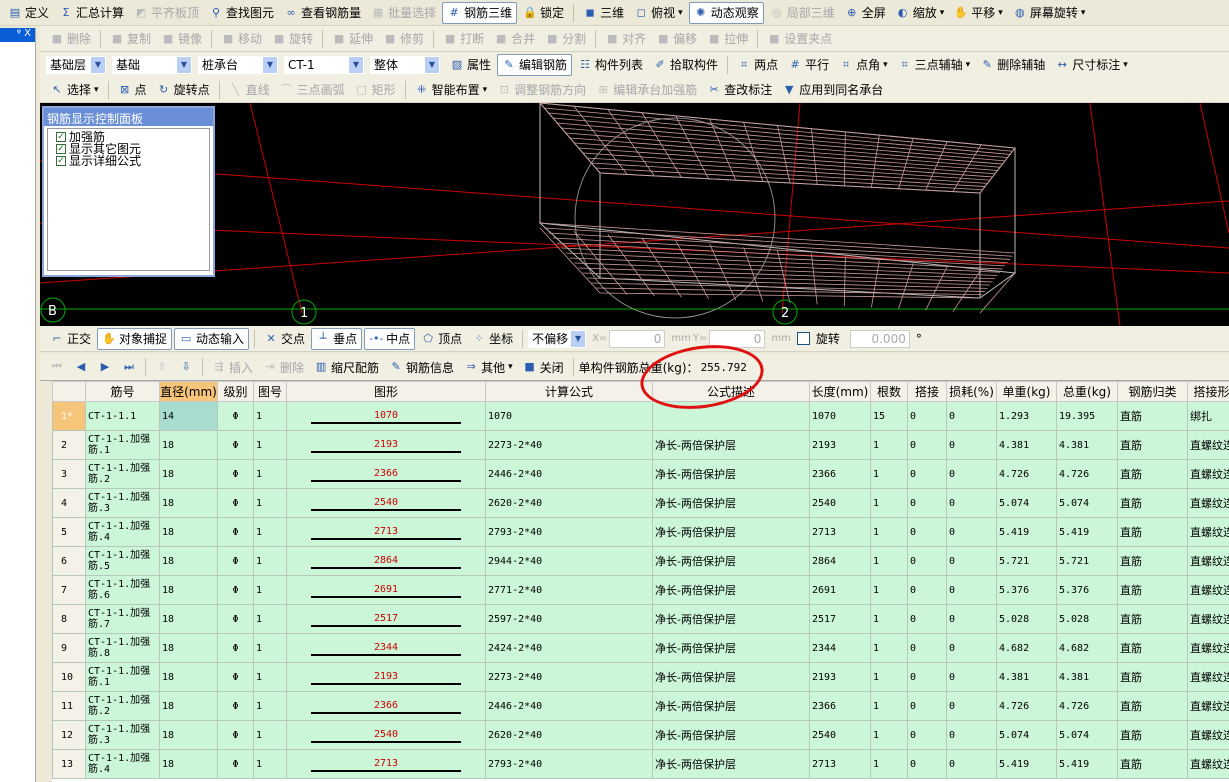  I want to click on cell-5: 2344, so click(386, 648).